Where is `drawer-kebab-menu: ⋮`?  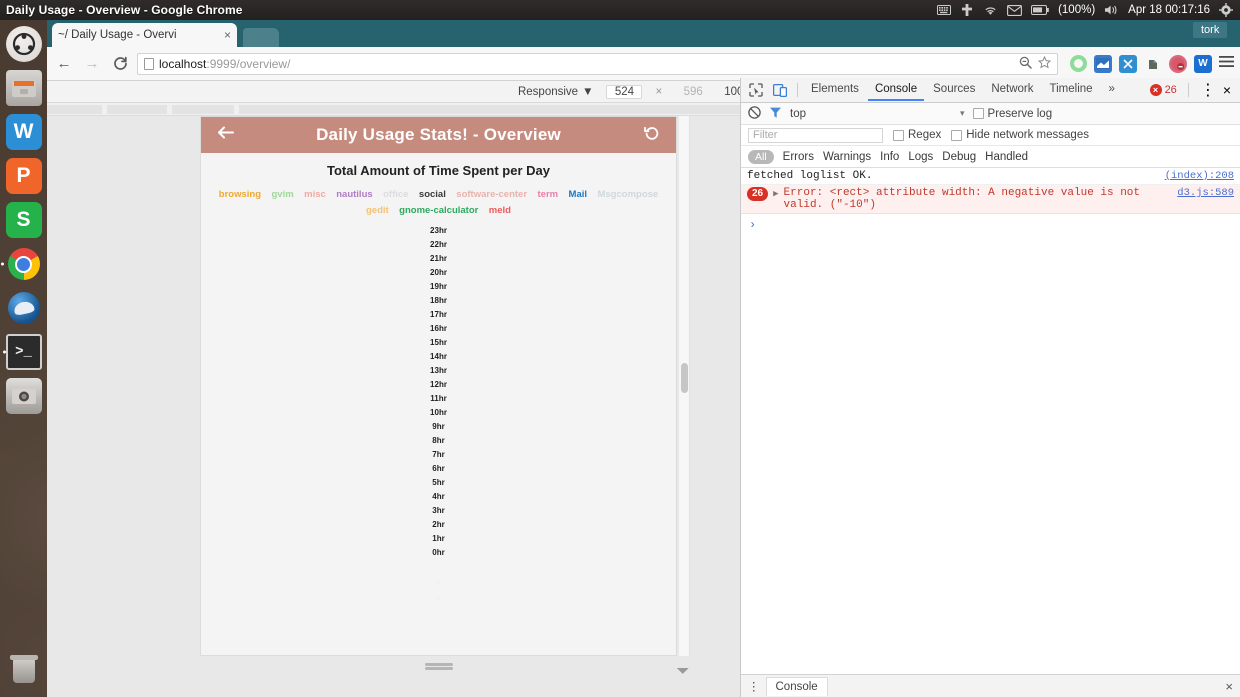 drawer-kebab-menu: ⋮ is located at coordinates (754, 686).